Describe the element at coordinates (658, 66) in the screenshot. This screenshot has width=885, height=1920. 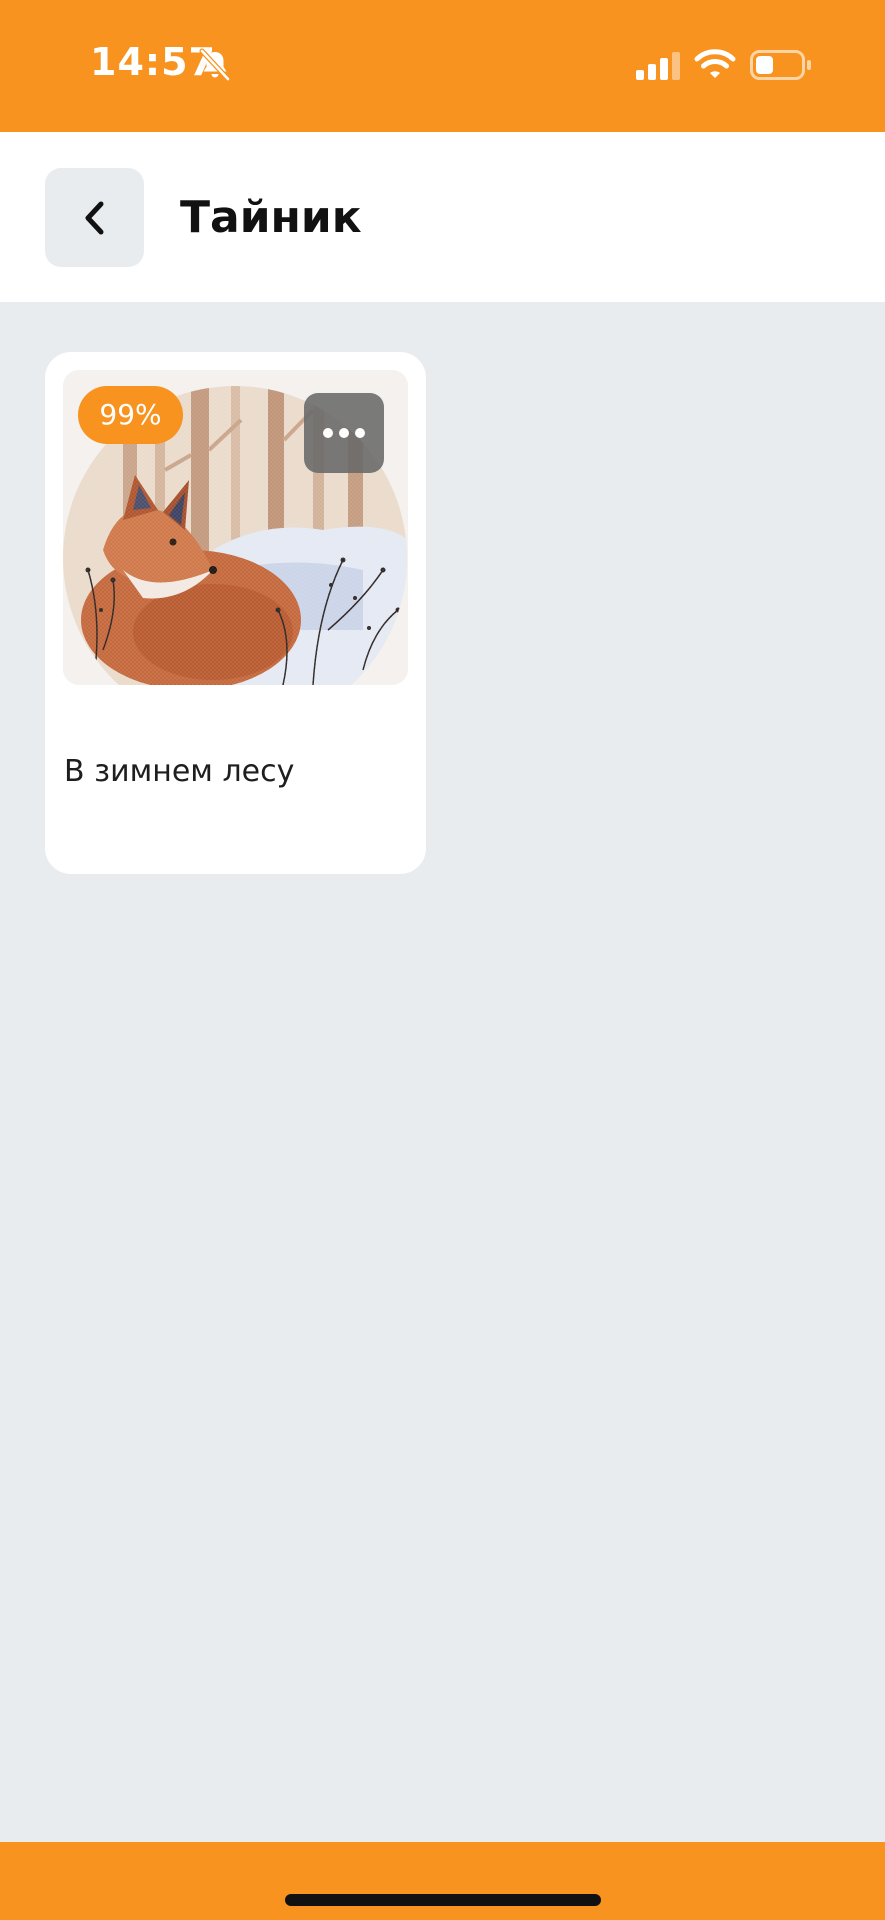
I see `cellular-signal-icon` at that location.